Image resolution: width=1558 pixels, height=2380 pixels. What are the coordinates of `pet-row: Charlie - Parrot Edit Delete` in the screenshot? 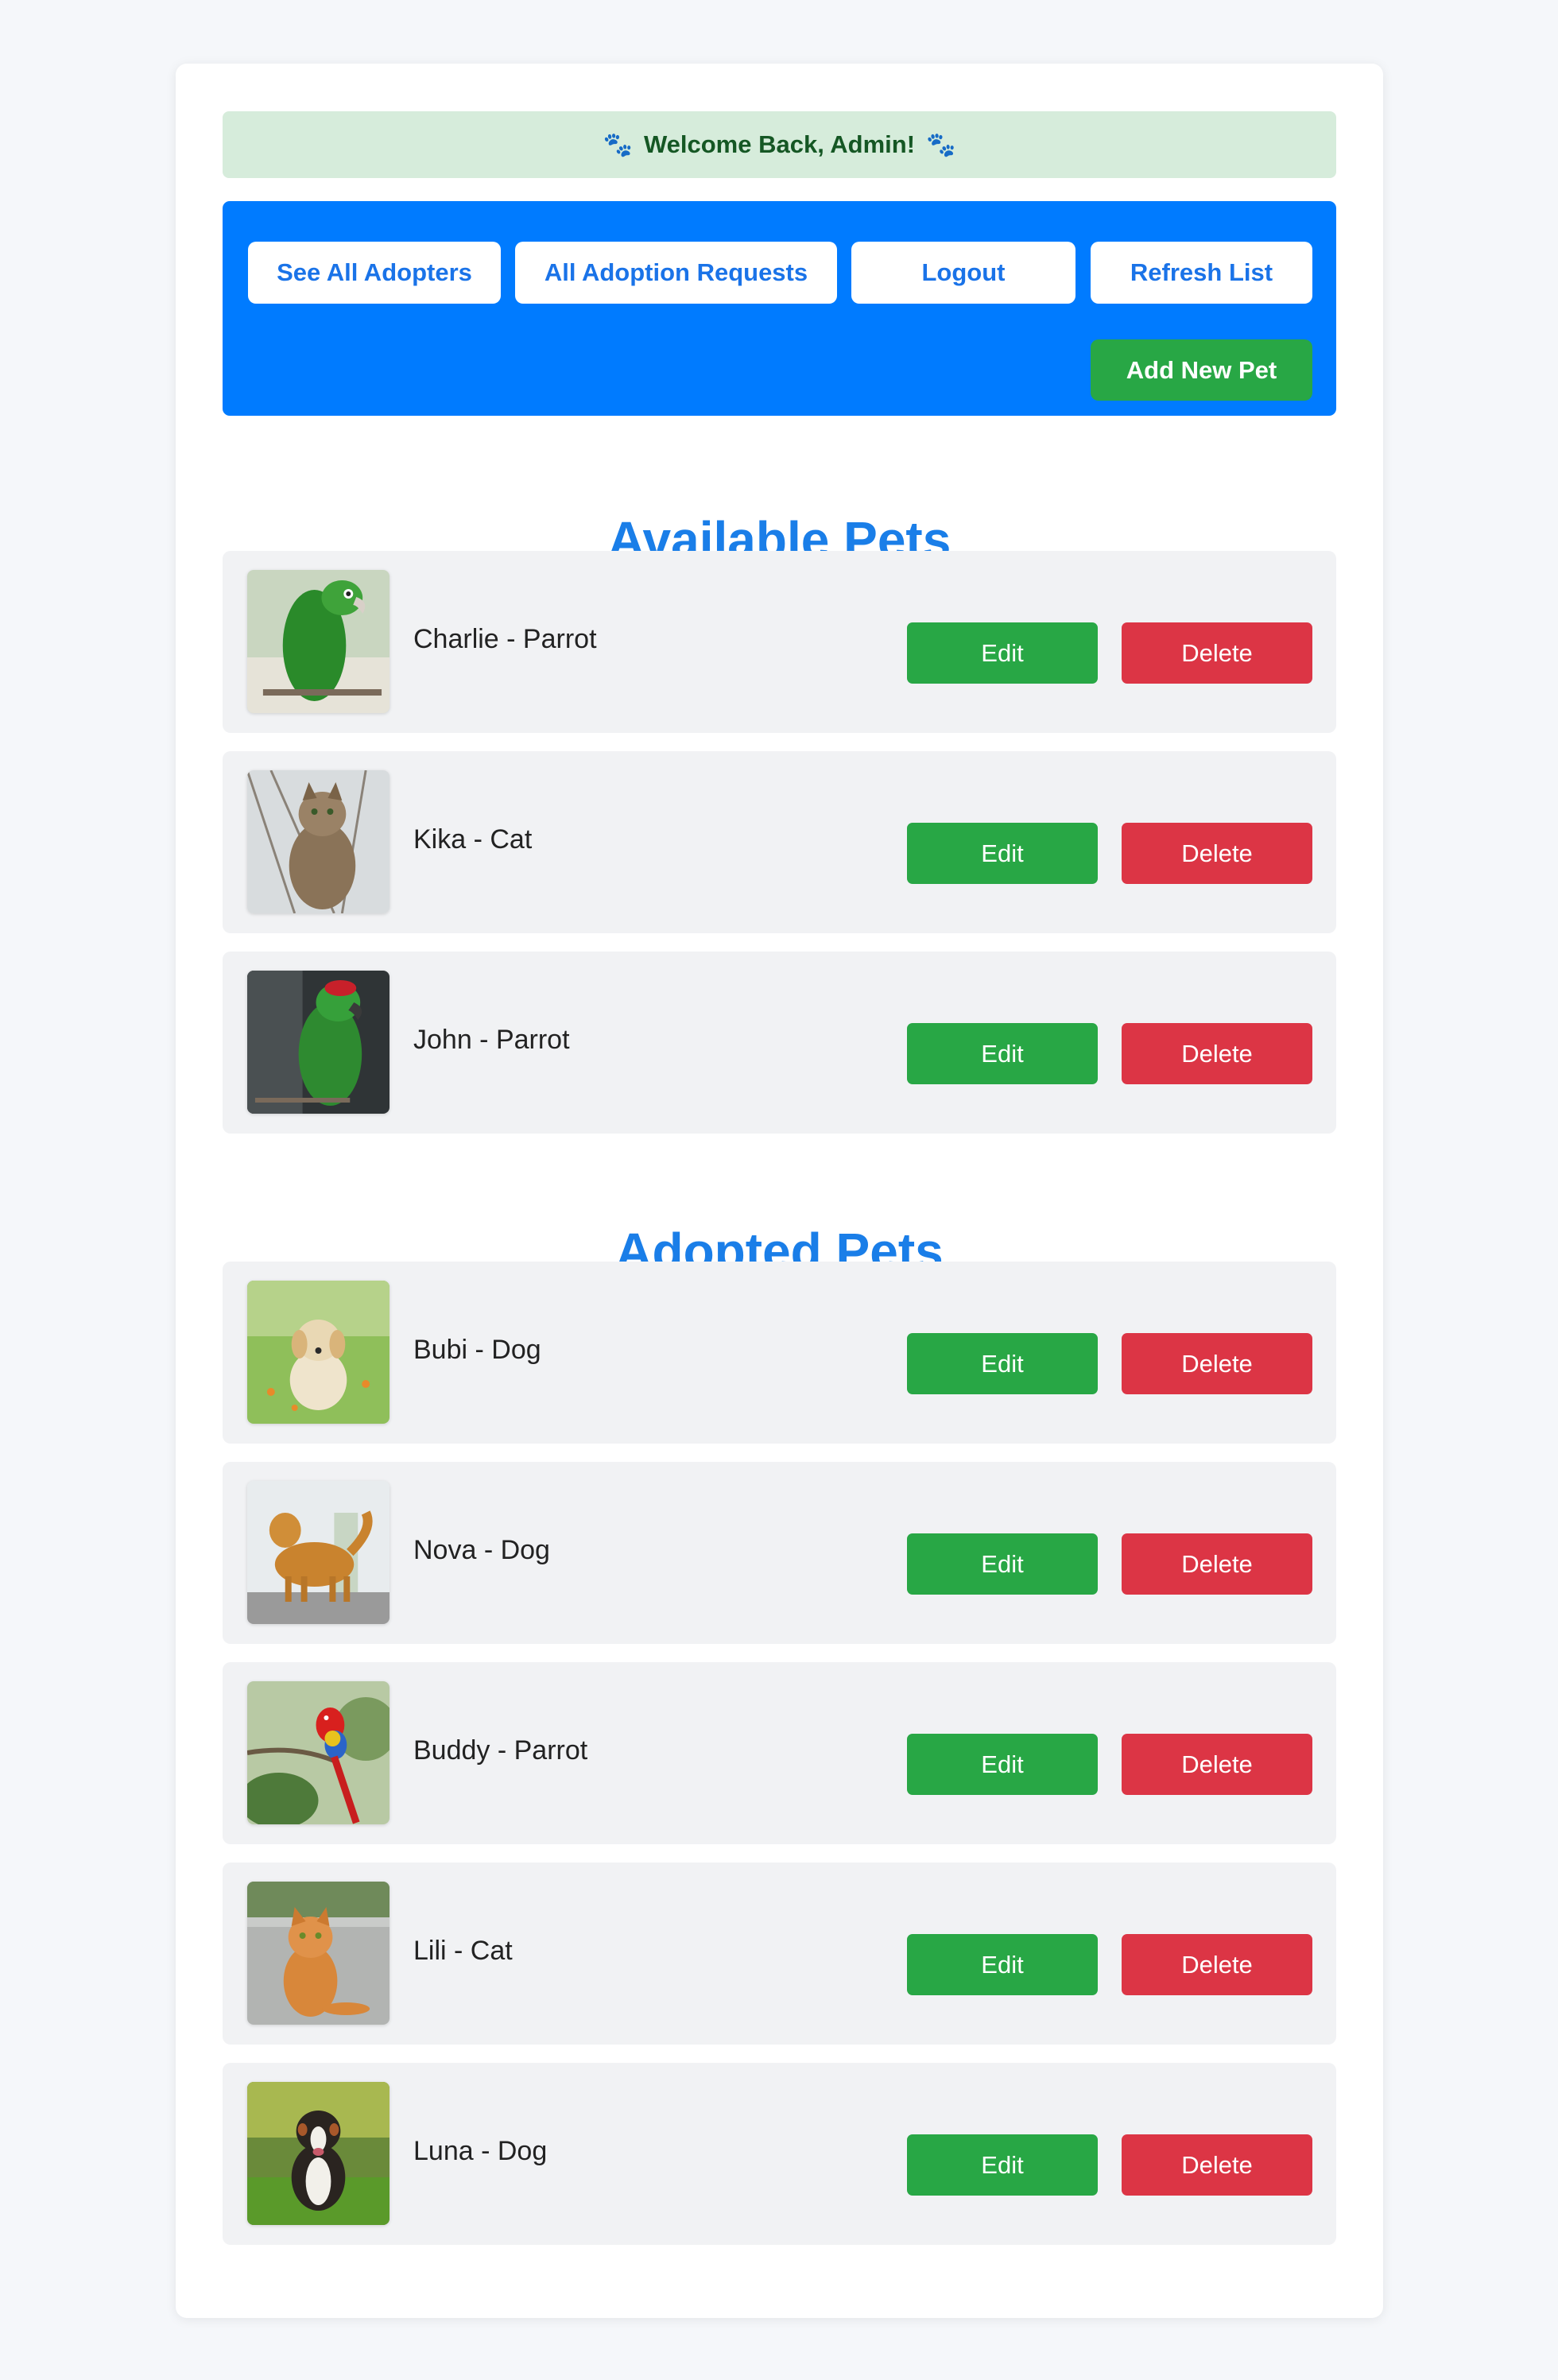 It's located at (779, 642).